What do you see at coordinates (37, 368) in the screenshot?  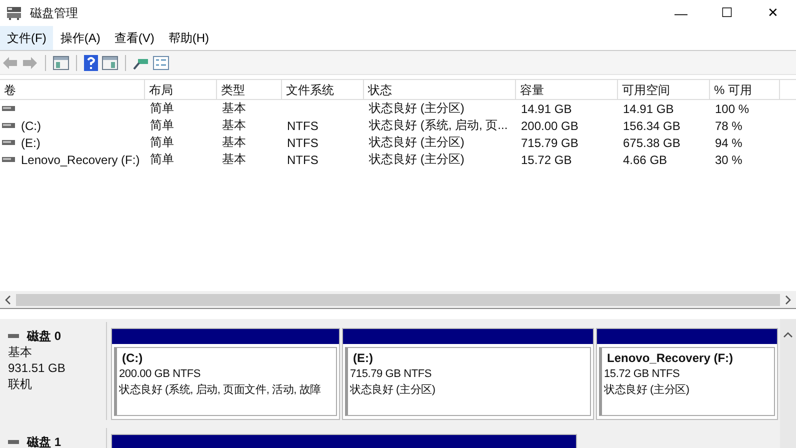 I see `disk-info: 931.51 GB` at bounding box center [37, 368].